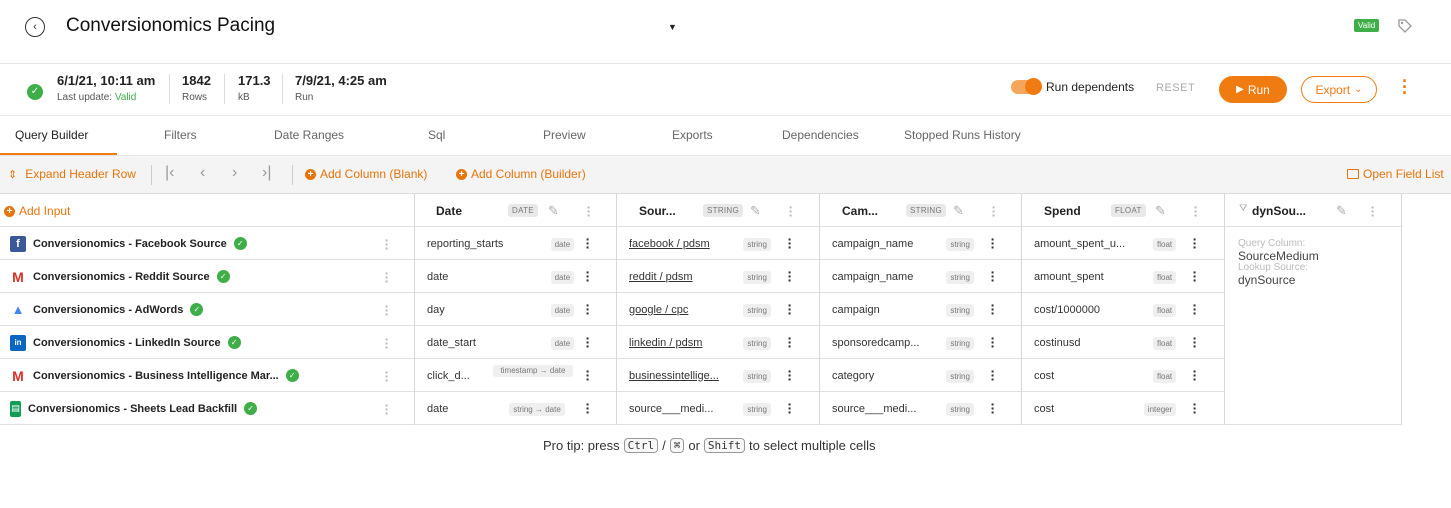  Describe the element at coordinates (51, 135) in the screenshot. I see `tab-query-builder: Query Builder` at that location.